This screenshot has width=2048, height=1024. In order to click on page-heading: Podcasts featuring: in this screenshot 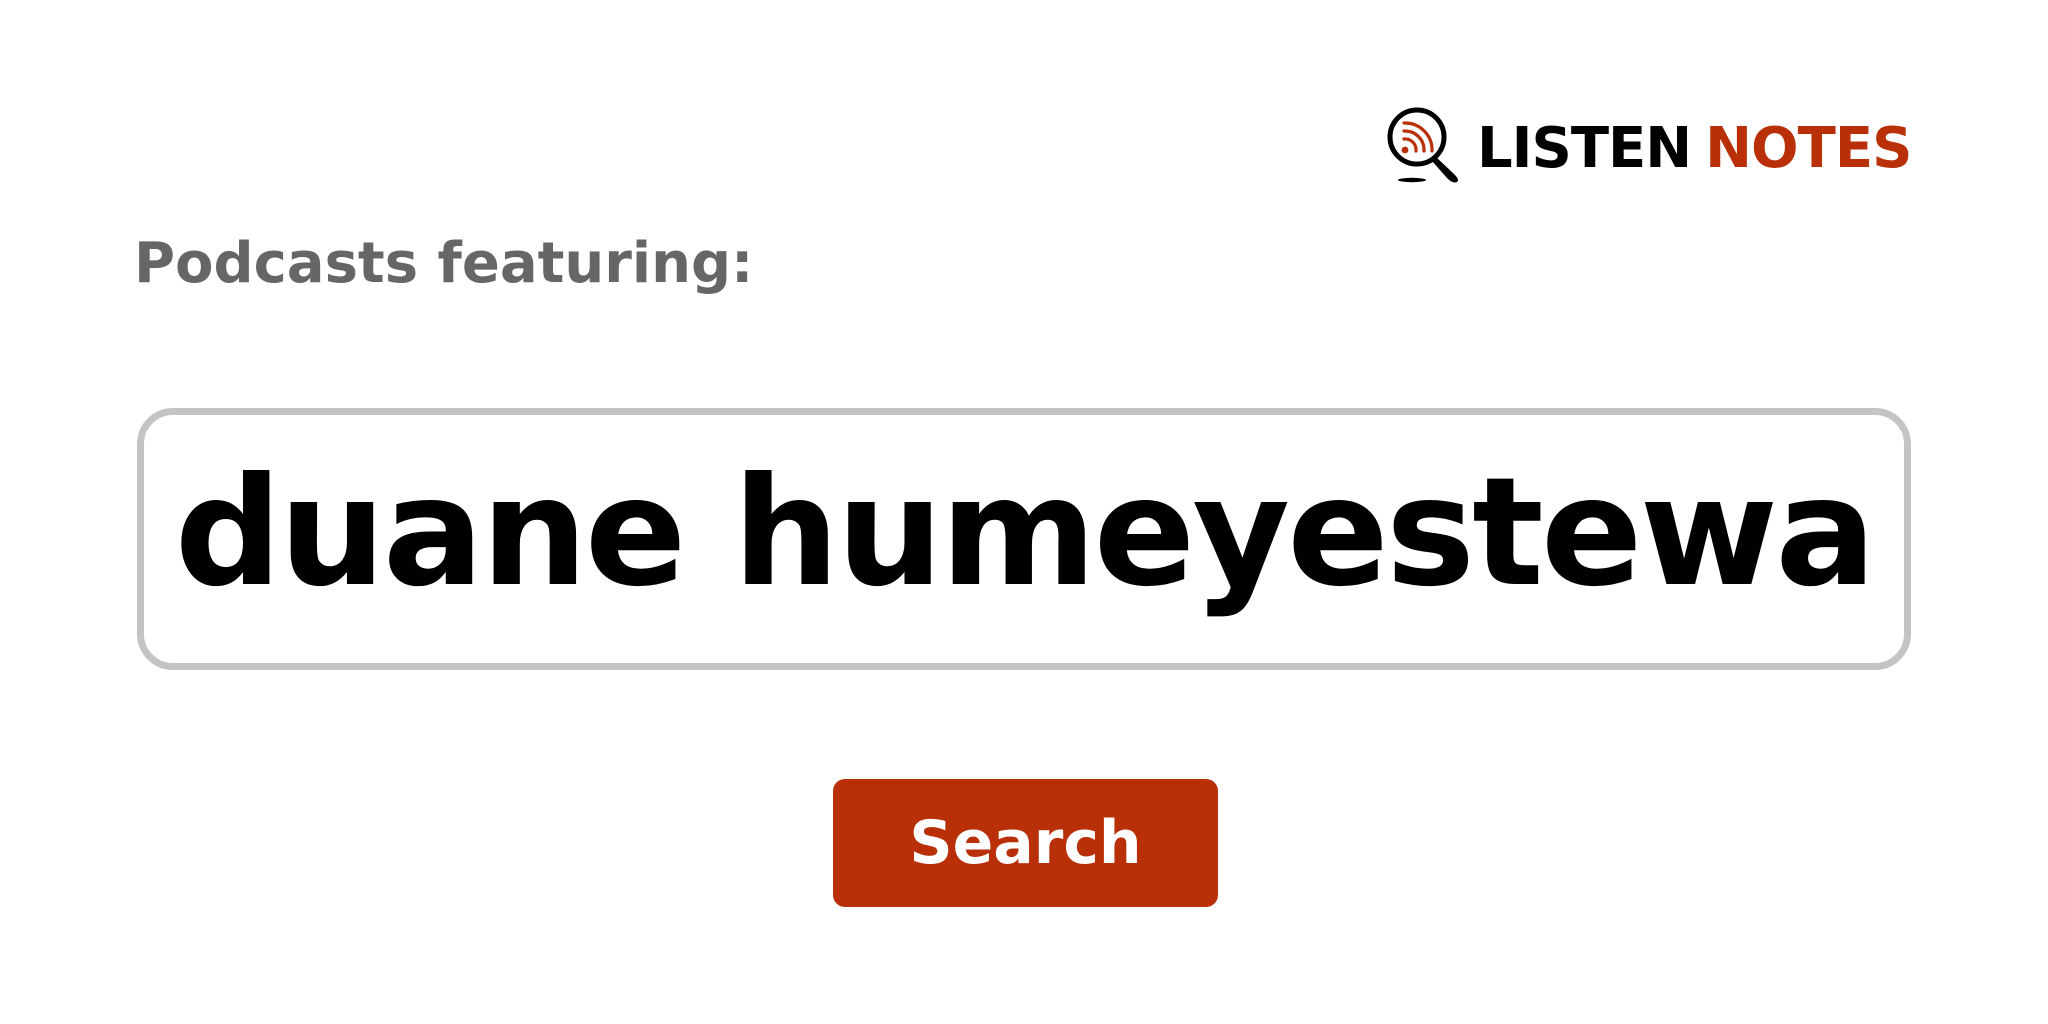, I will do `click(444, 263)`.